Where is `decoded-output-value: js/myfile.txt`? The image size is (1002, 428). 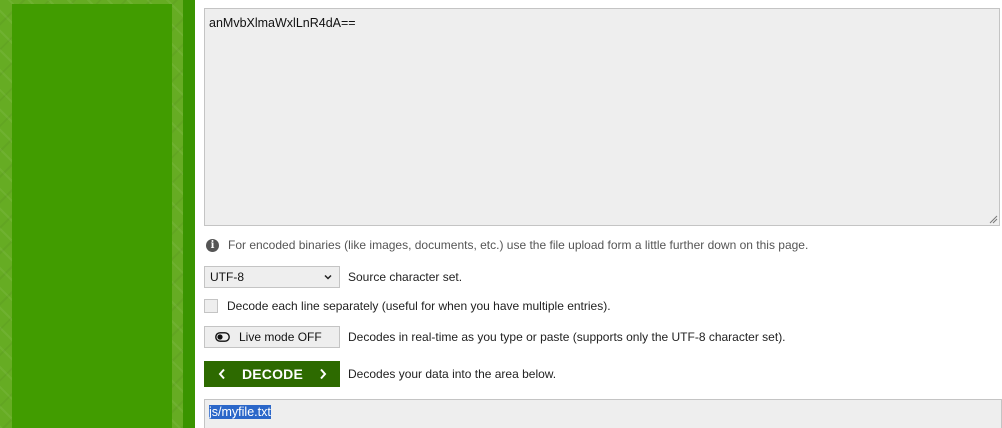 decoded-output-value: js/myfile.txt is located at coordinates (240, 412).